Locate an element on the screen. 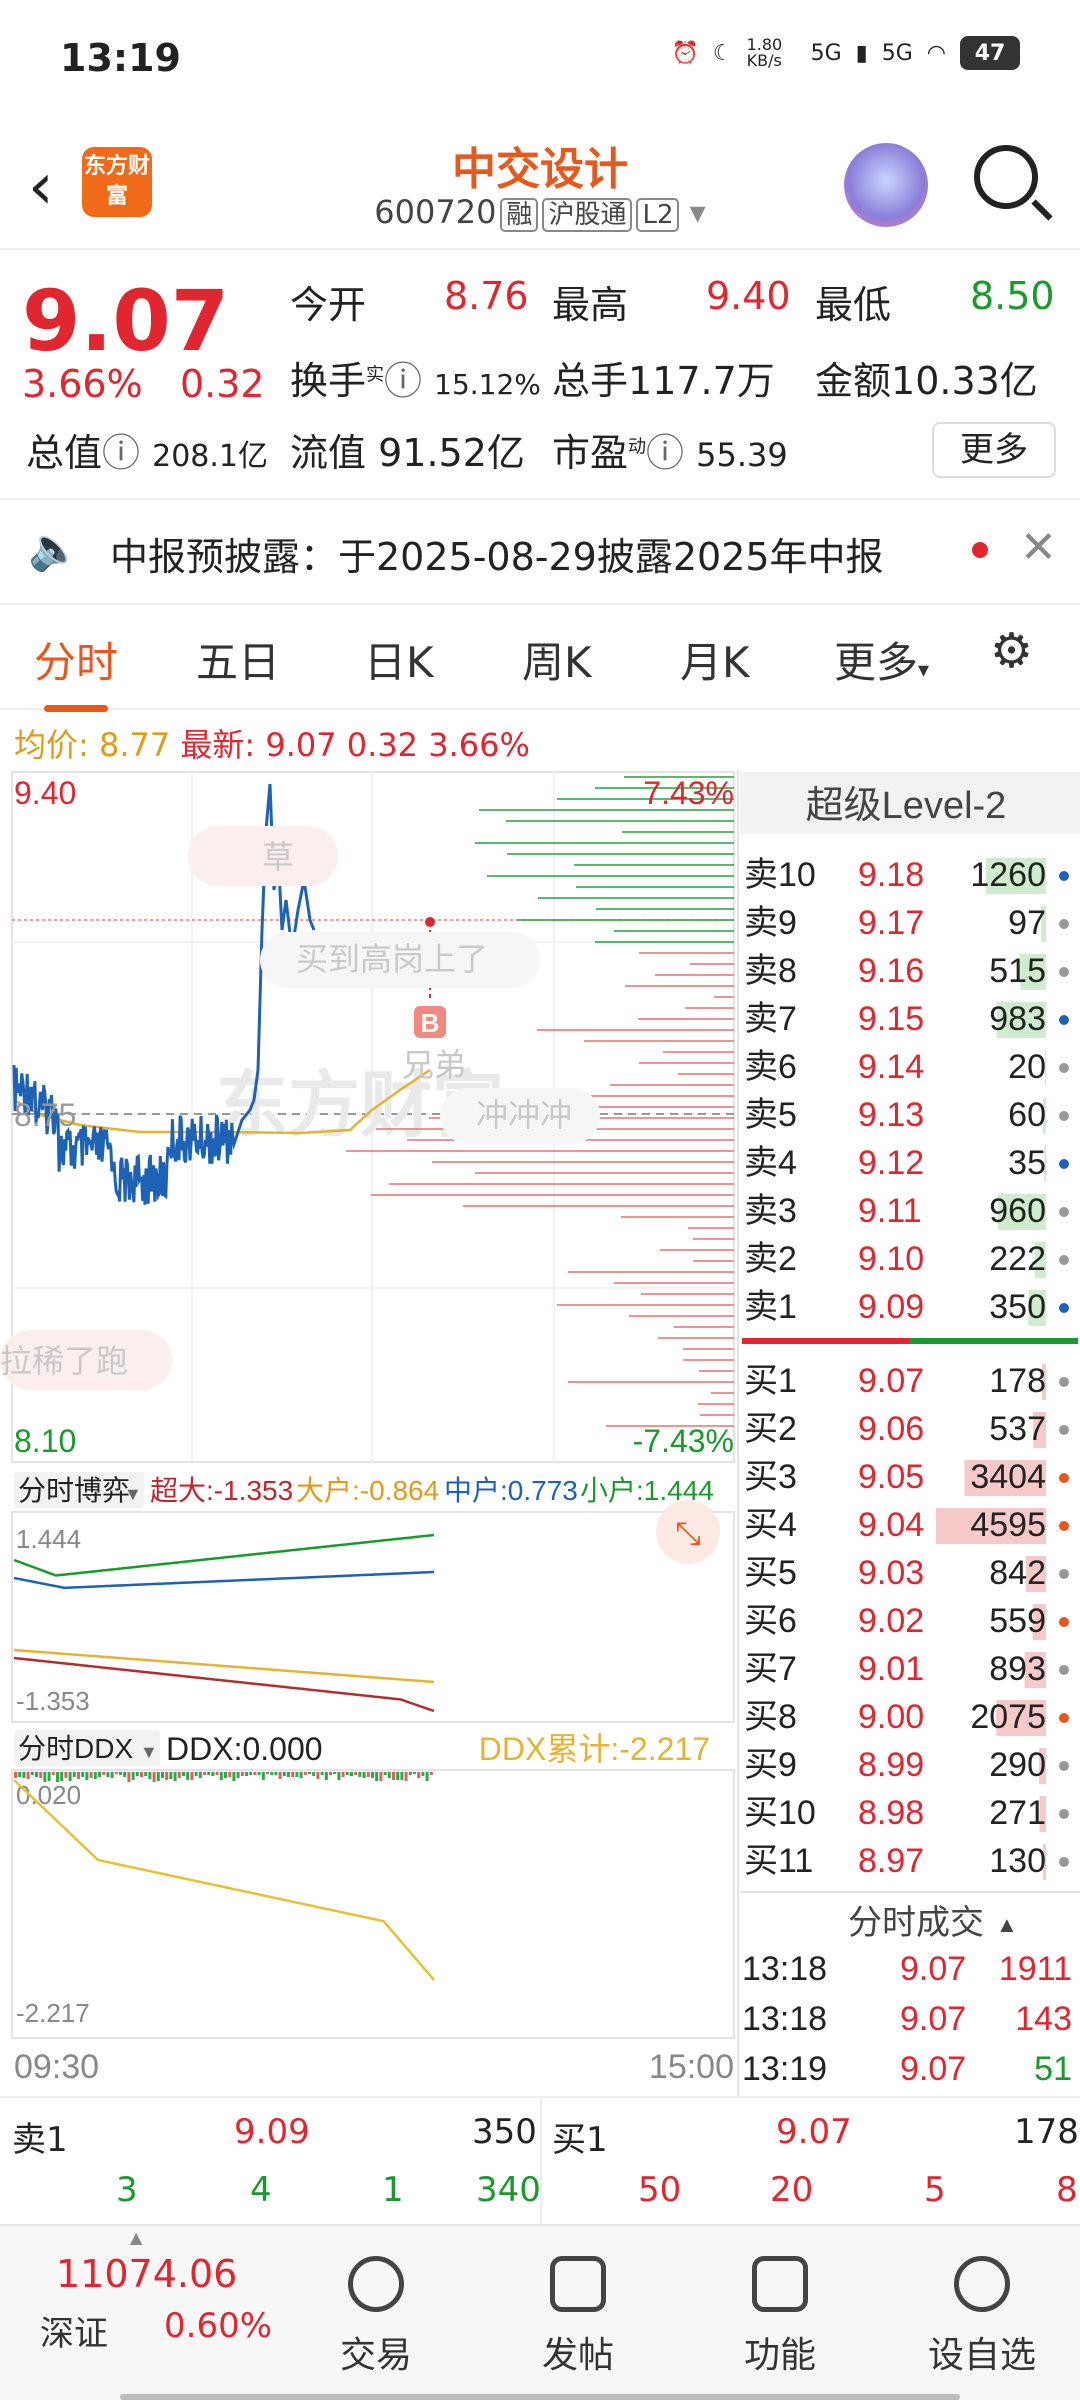 The height and width of the screenshot is (2400, 1080). tab-five-day: 五日 is located at coordinates (238, 659).